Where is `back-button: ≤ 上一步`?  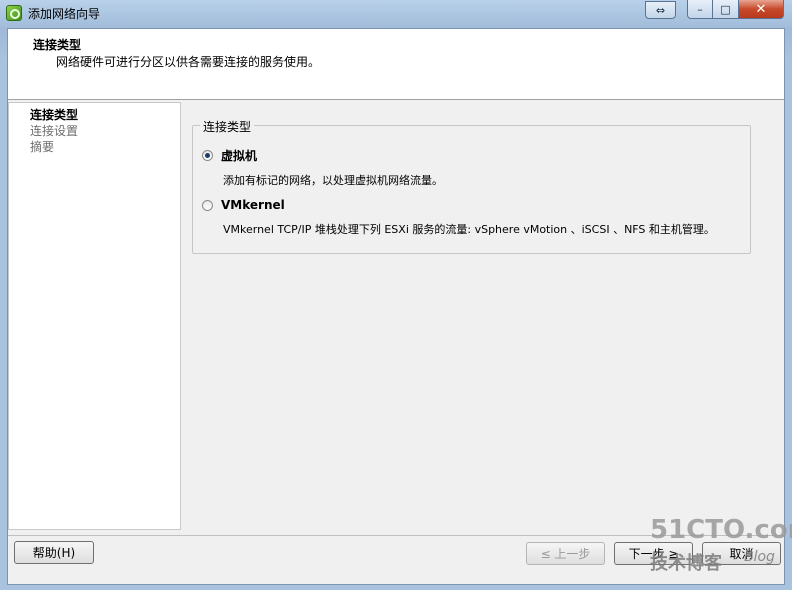 back-button: ≤ 上一步 is located at coordinates (565, 553).